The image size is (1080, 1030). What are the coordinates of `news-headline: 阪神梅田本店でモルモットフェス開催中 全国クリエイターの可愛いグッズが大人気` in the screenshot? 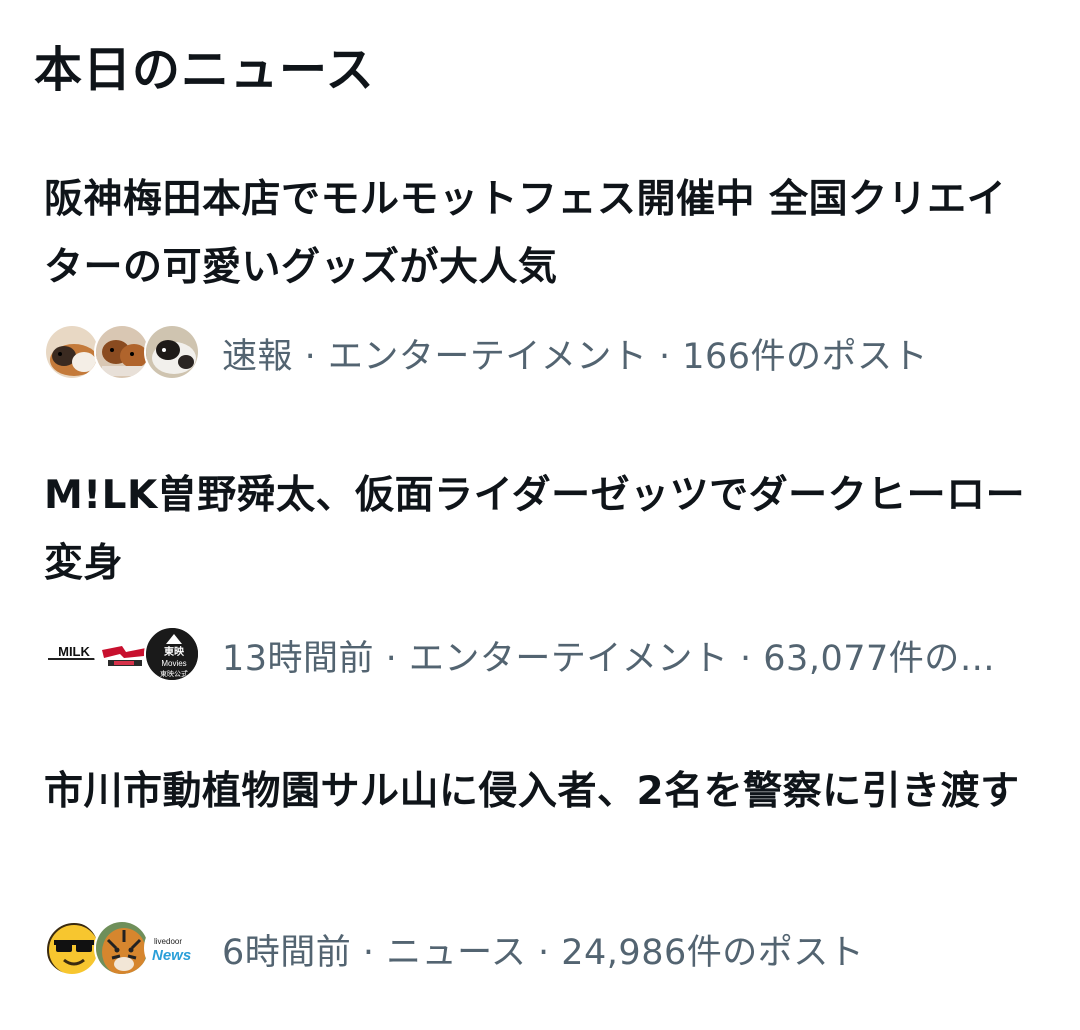 It's located at (544, 234).